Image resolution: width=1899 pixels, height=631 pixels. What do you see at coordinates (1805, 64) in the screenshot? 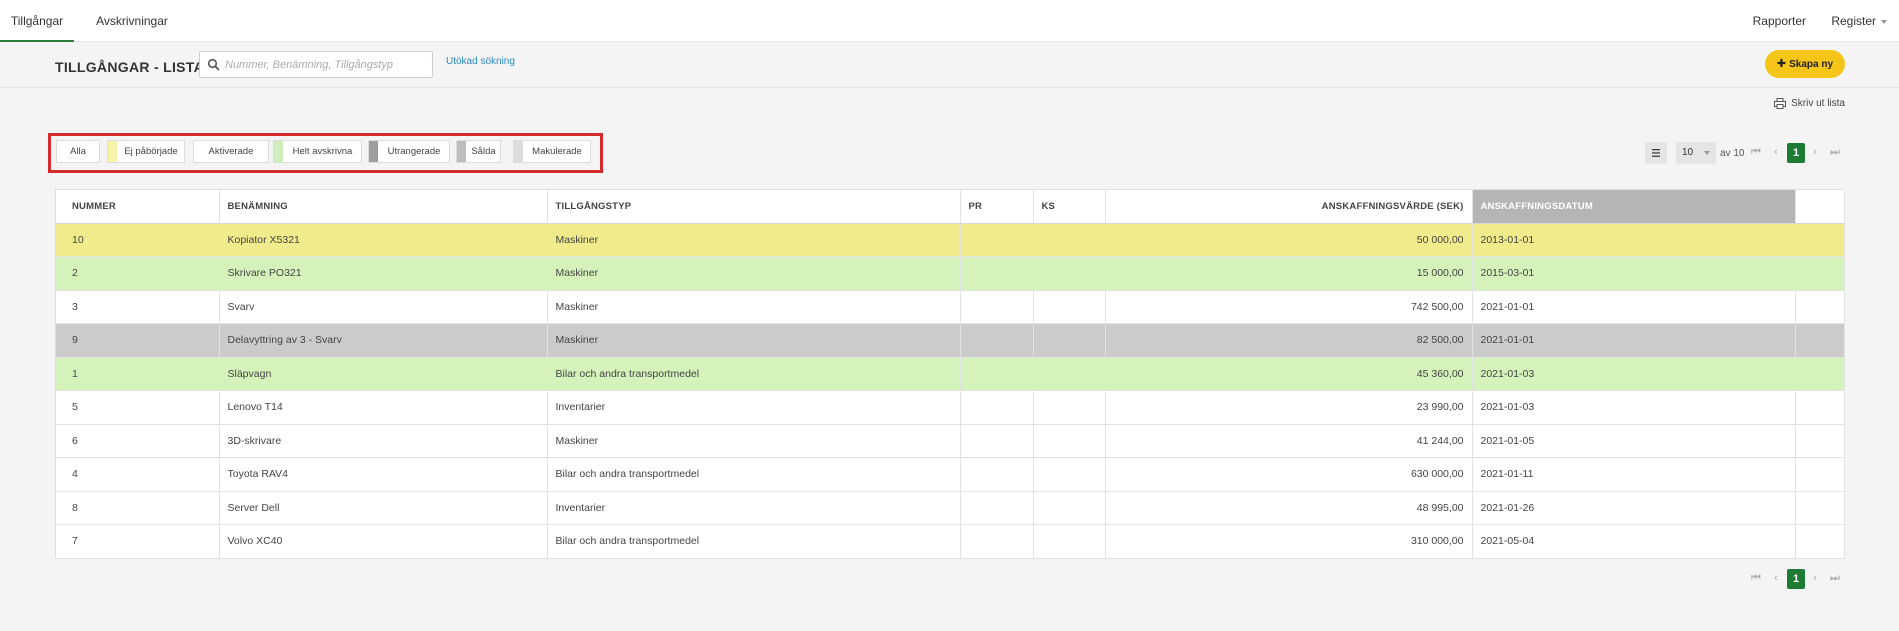
I see `create-new-button: ✚ Skapa ny` at bounding box center [1805, 64].